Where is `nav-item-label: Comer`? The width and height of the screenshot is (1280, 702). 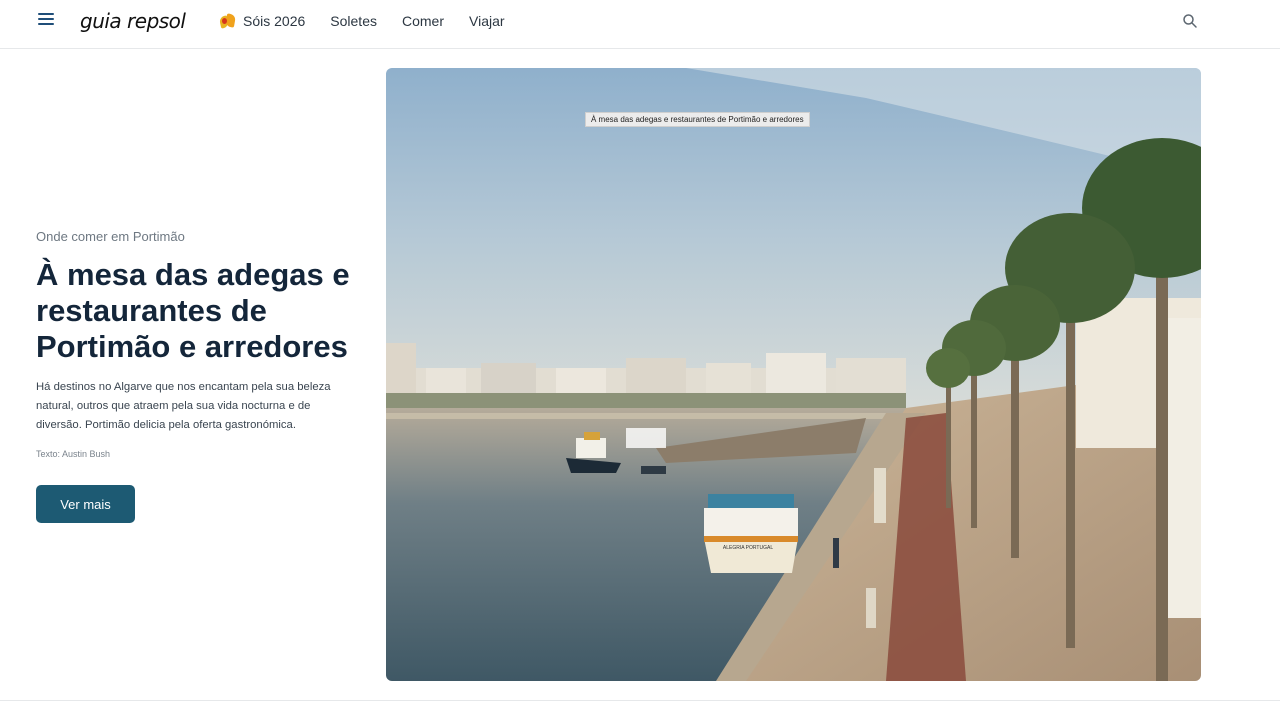
nav-item-label: Comer is located at coordinates (422, 21).